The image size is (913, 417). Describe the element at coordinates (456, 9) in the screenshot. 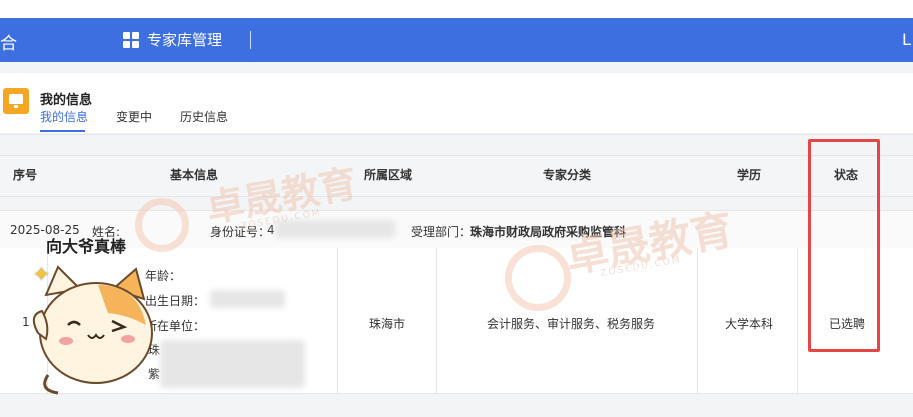

I see `top-strip` at that location.